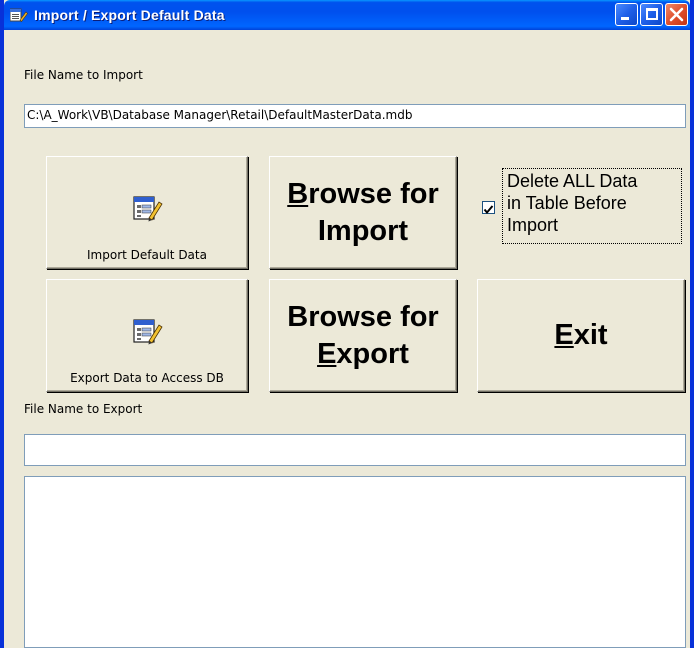 This screenshot has width=694, height=648. I want to click on browse-import-accel-letter: B, so click(298, 193).